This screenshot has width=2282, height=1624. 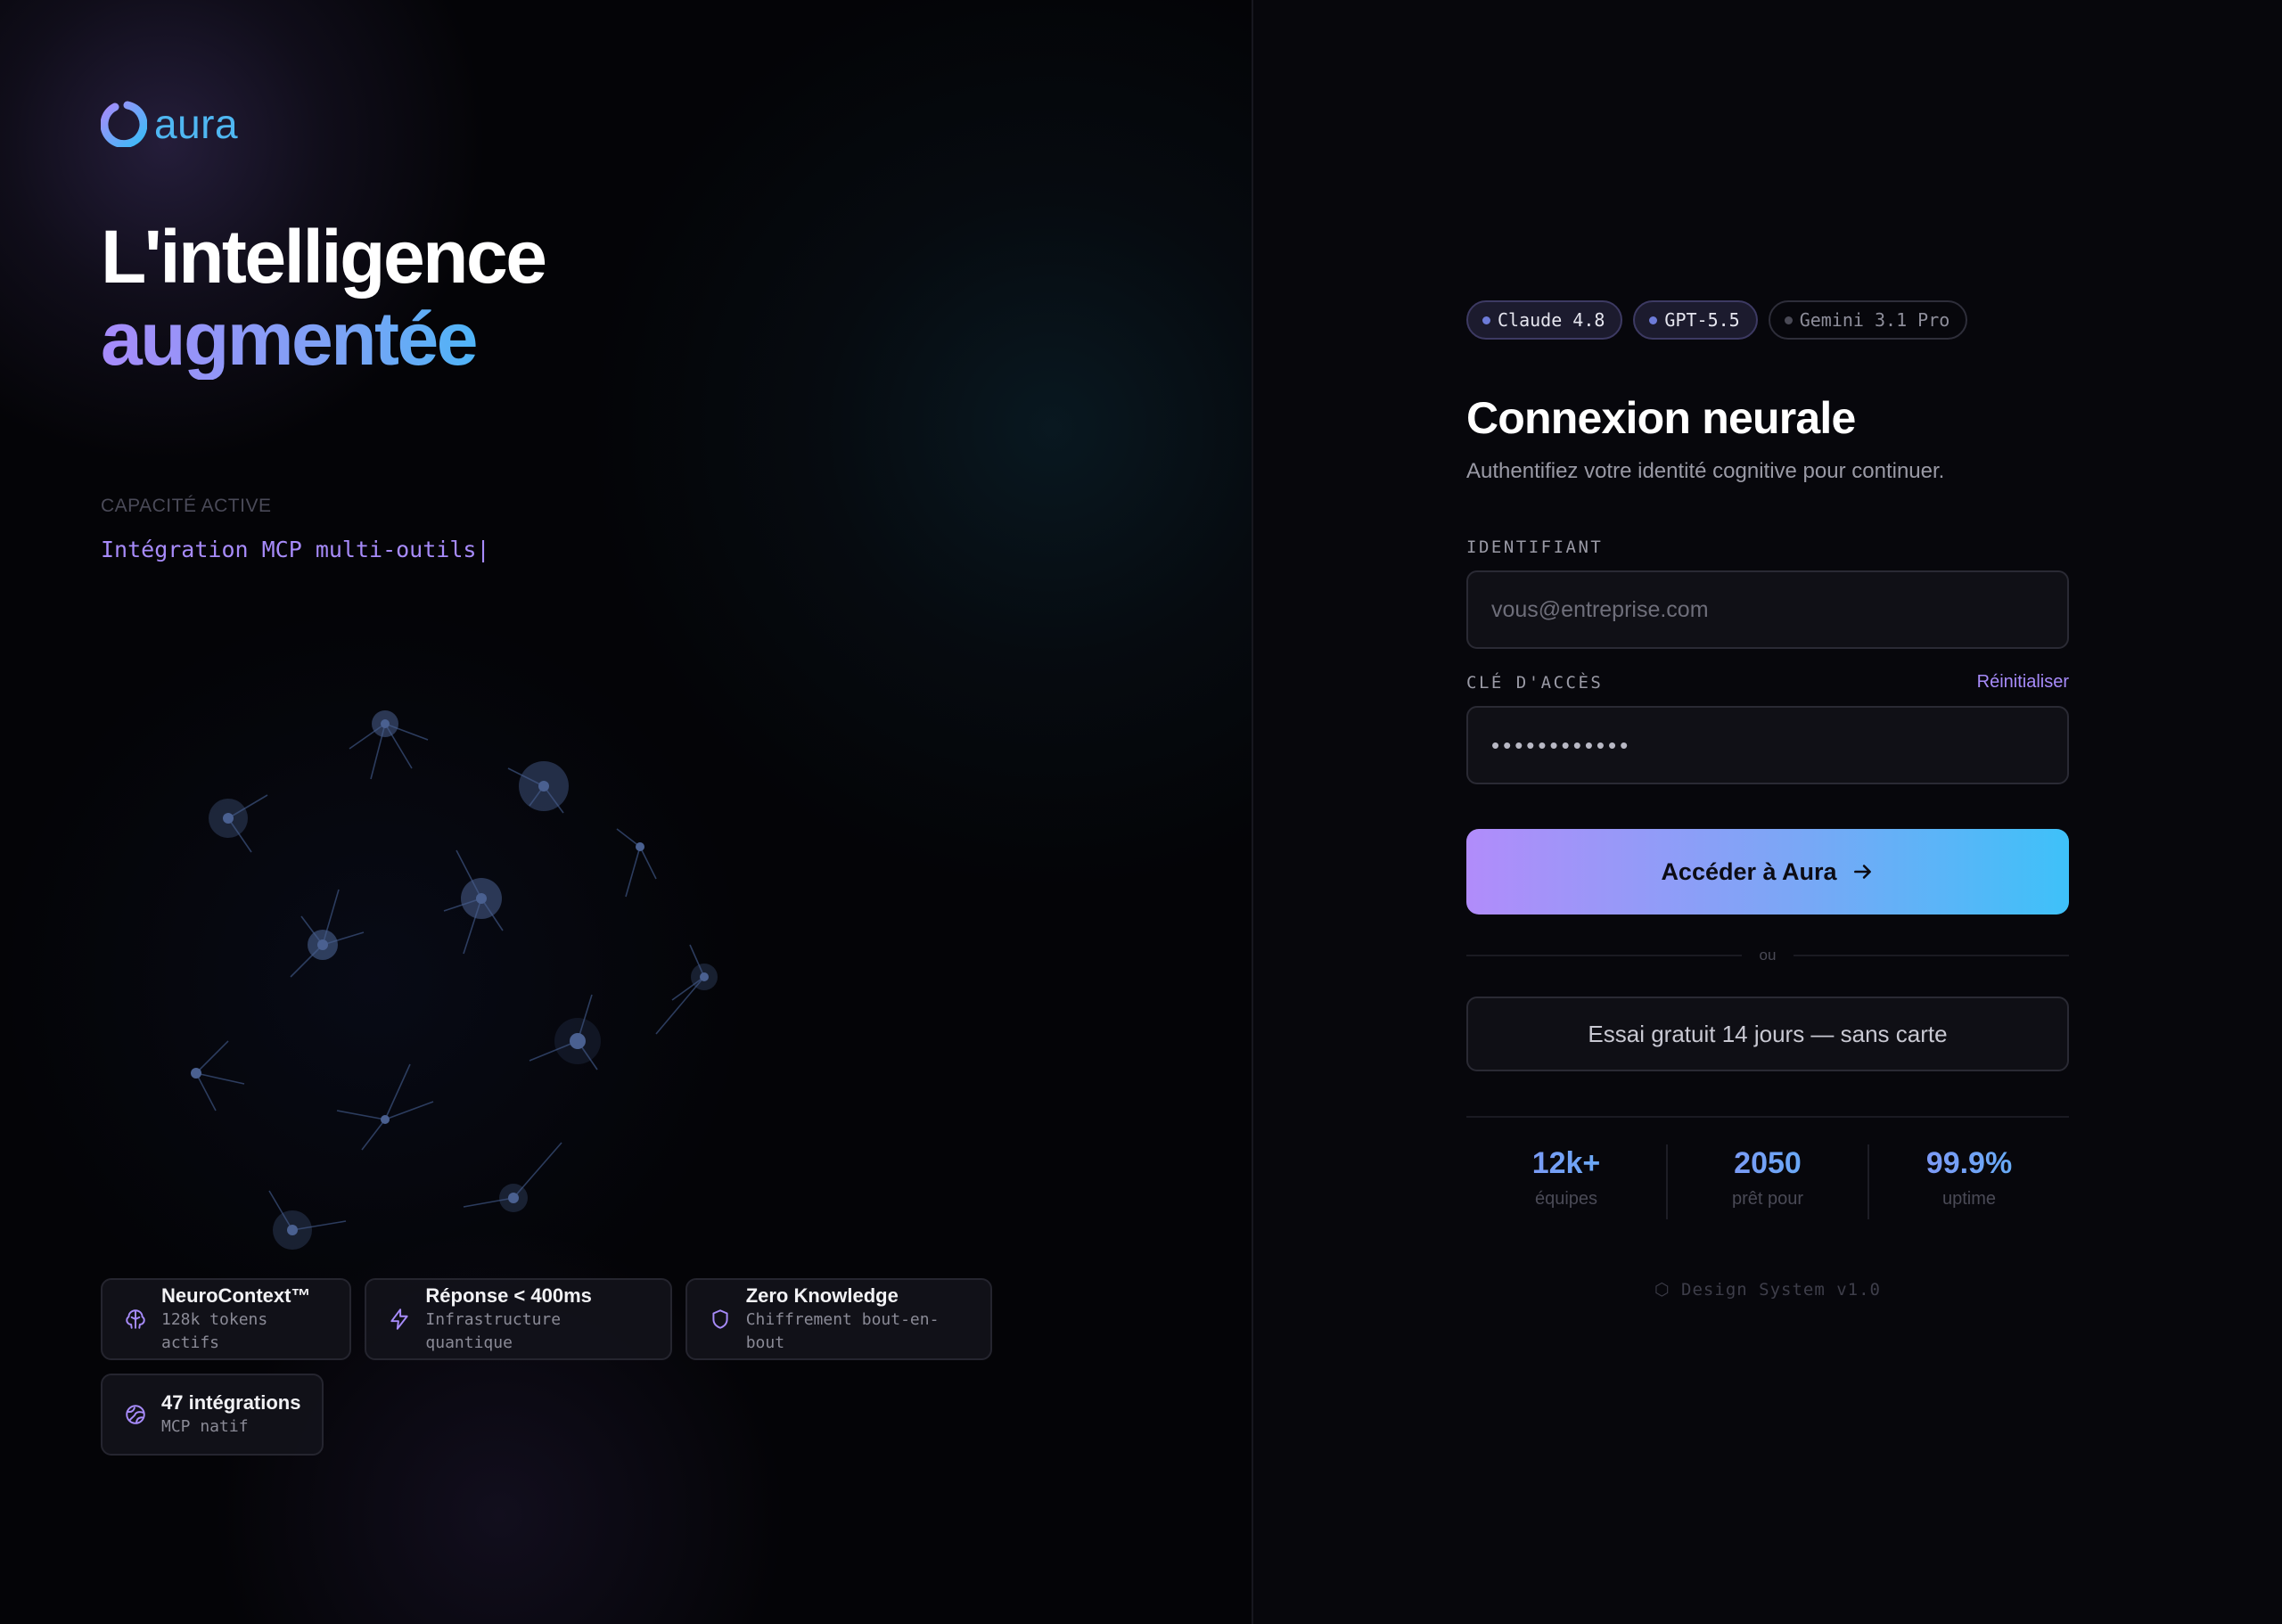 I want to click on password-label-row: CLÉ D'ACCÈS Réinitialiser, so click(x=1767, y=682).